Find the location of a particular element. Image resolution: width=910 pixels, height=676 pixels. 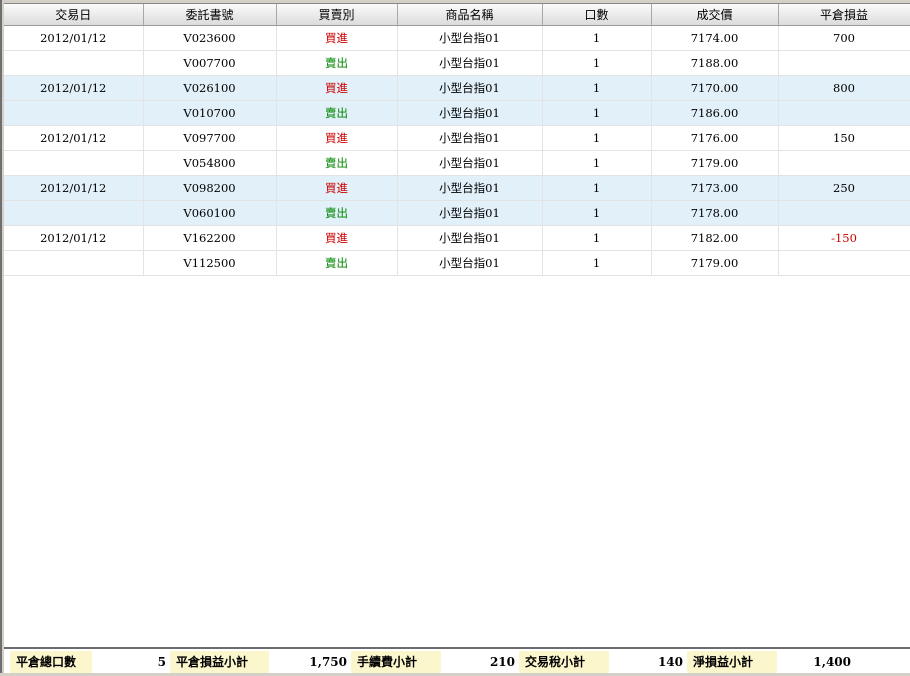

order-no-cell: V112500 is located at coordinates (210, 263).